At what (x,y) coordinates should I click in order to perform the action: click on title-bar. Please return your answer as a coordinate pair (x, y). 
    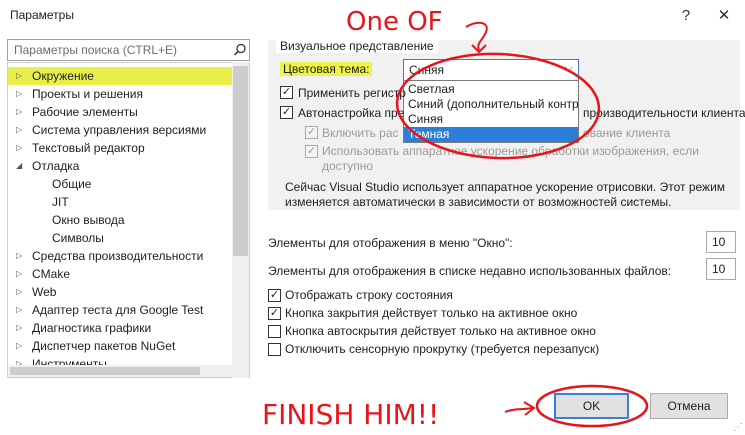
    Looking at the image, I should click on (372, 16).